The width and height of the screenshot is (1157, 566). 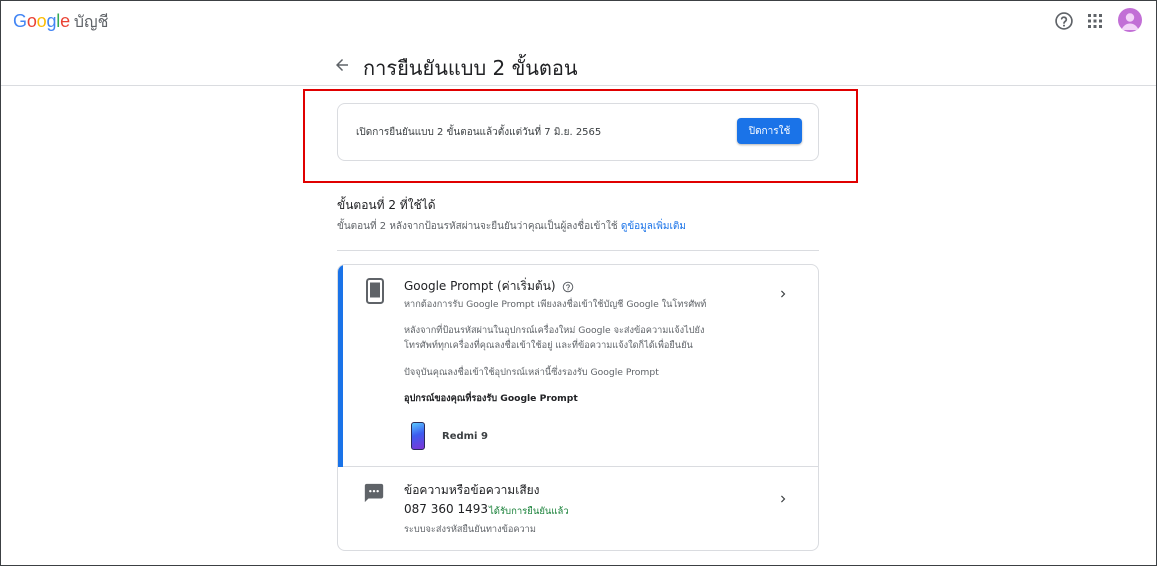 I want to click on apps-grid-icon, so click(x=1095, y=21).